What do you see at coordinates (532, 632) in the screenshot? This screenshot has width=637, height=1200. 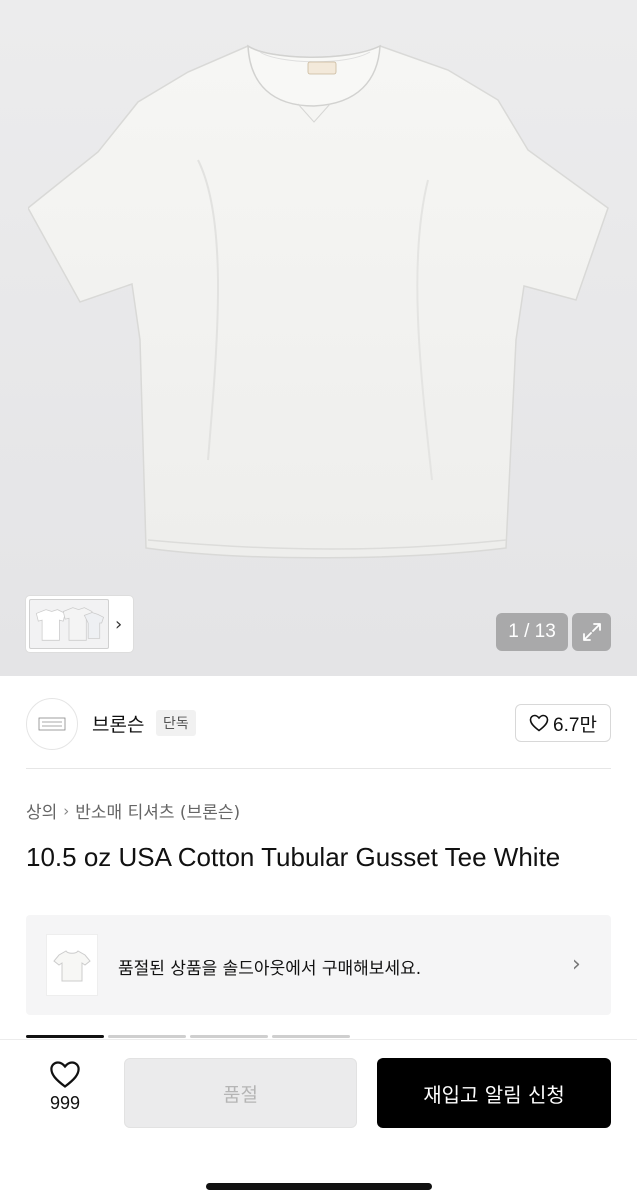 I see `image-counter: 1 / 13` at bounding box center [532, 632].